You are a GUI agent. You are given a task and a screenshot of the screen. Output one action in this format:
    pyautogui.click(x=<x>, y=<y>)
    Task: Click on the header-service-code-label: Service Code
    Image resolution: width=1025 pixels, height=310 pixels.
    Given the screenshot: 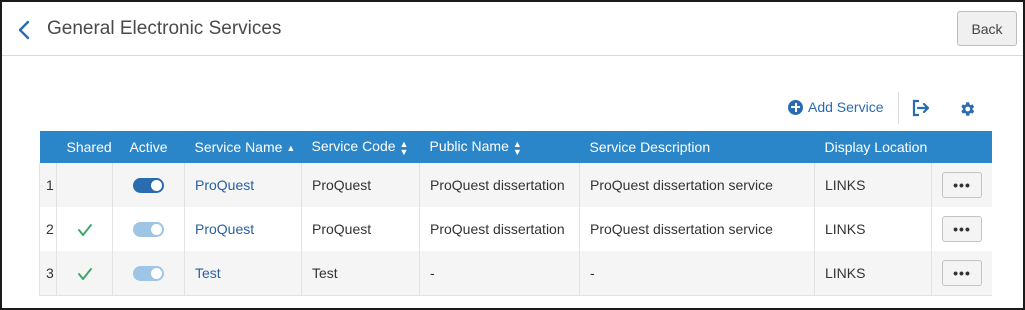 What is the action you would take?
    pyautogui.click(x=353, y=146)
    